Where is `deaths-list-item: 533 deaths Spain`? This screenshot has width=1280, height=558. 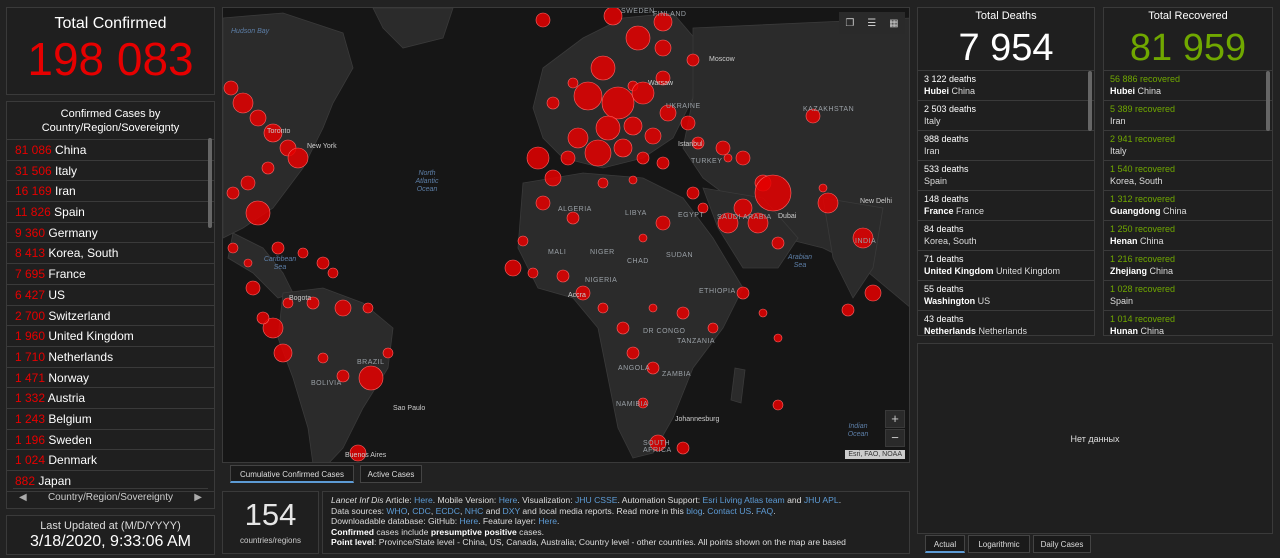
deaths-list-item: 533 deaths Spain is located at coordinates (1006, 176).